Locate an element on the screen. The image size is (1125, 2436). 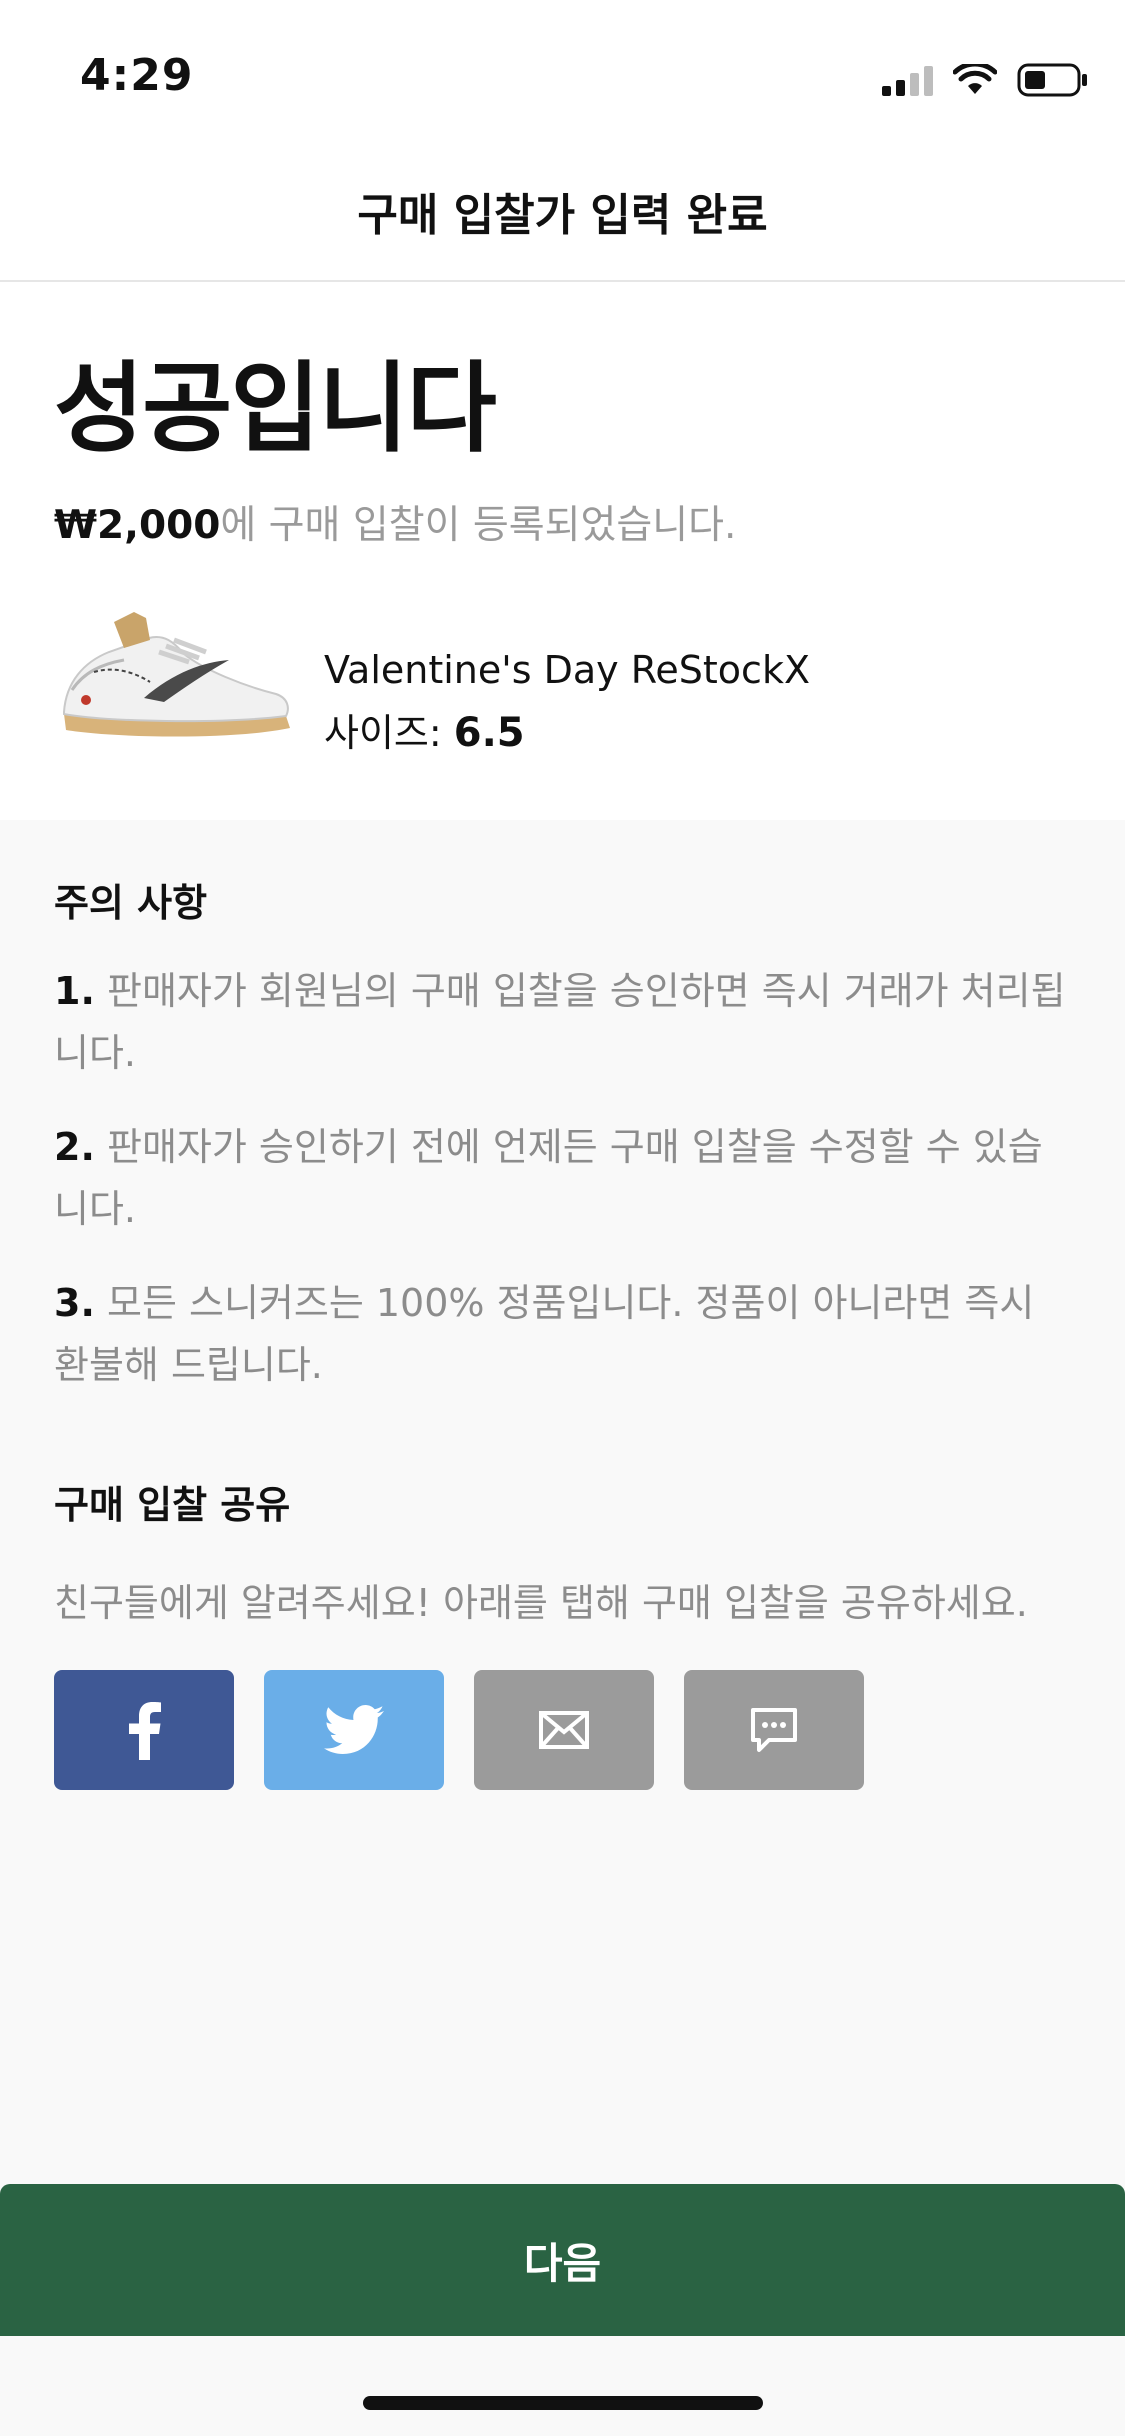
share-description: 친구들에게 알려주세요! 아래를 탭해 구매 입찰을 공유하세요. is located at coordinates (541, 1603).